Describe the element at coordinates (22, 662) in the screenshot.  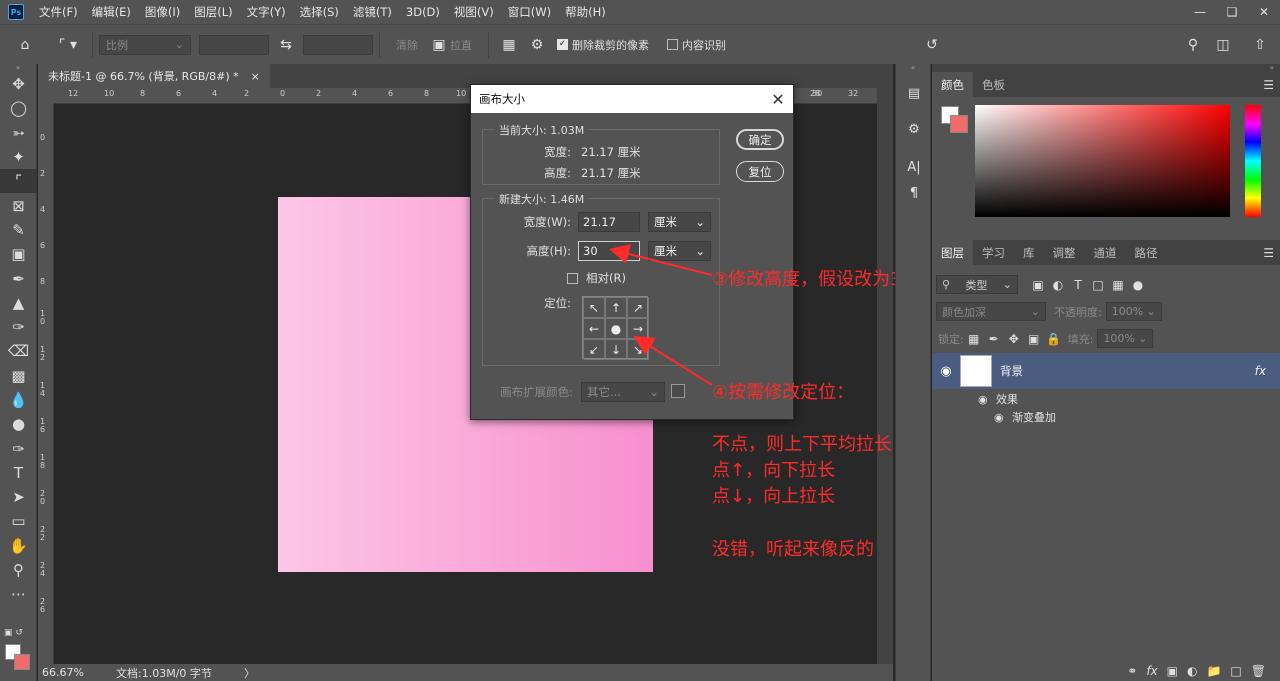
I see `background-color-swatch` at that location.